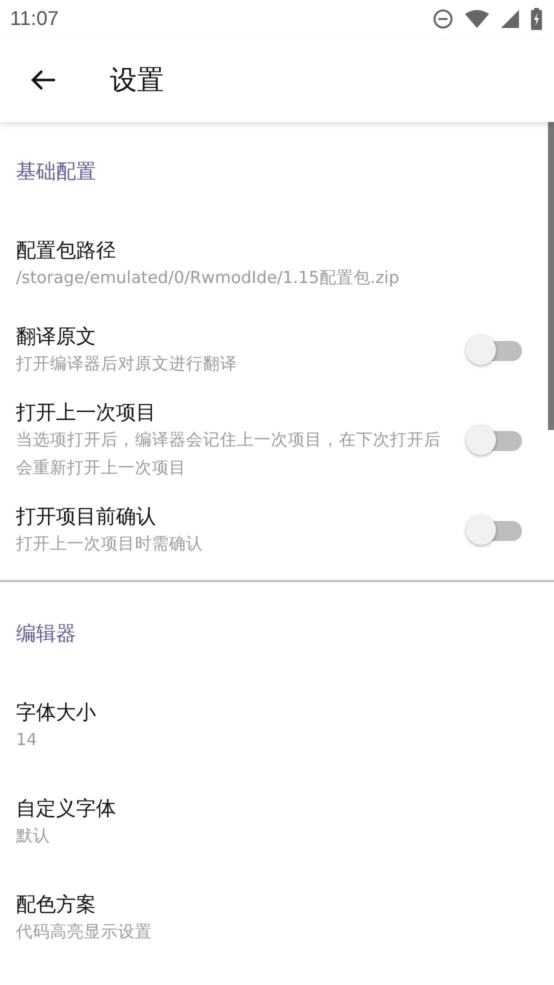 The height and width of the screenshot is (985, 554). I want to click on settings-item: 打开项目前确认 打开上一次项目时需确认, so click(274, 530).